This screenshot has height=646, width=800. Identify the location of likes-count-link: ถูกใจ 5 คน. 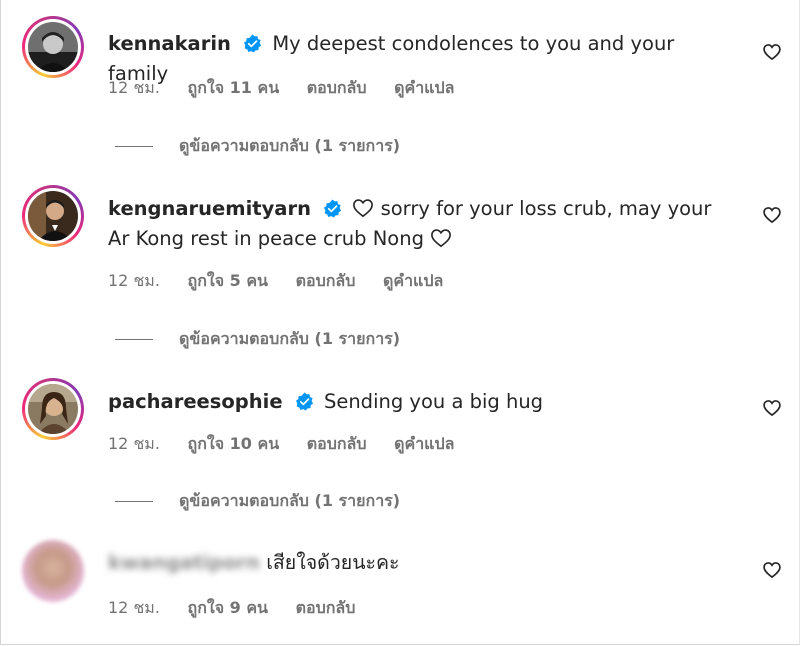
(228, 280).